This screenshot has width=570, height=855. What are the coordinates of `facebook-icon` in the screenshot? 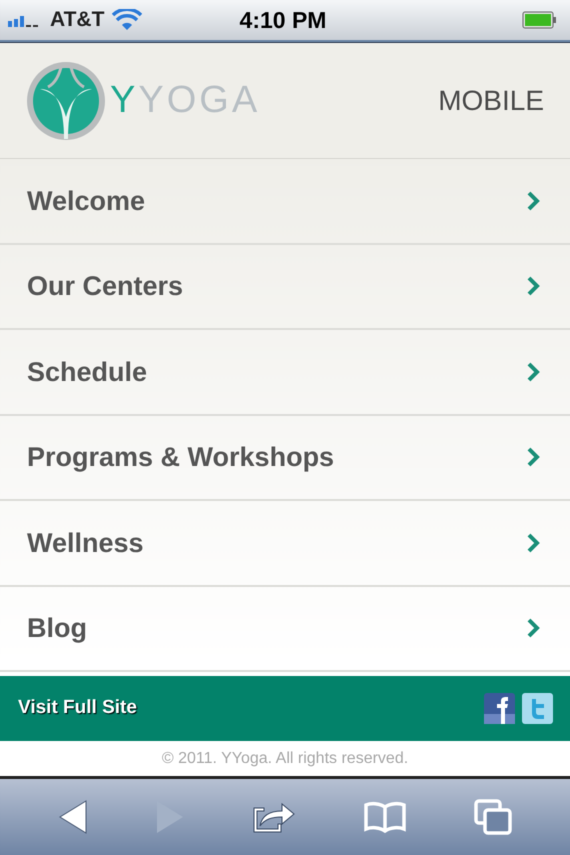 It's located at (499, 708).